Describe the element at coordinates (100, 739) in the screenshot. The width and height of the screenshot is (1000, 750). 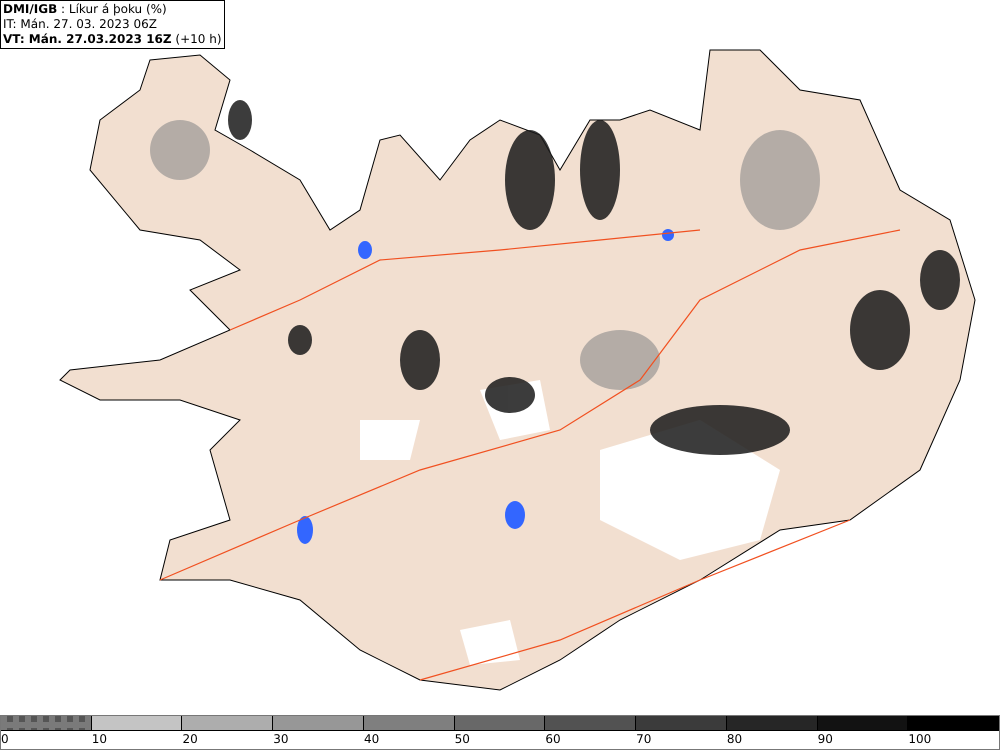
I see `legend-label: 10` at that location.